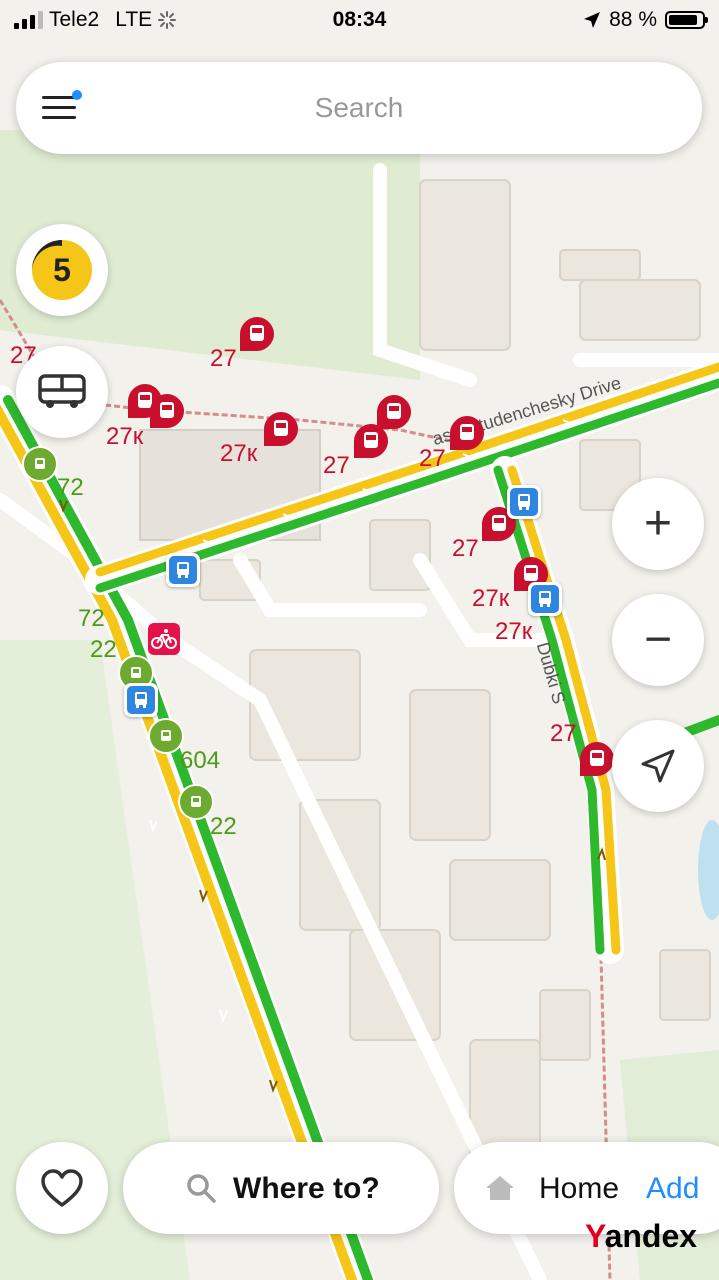  I want to click on location-arrow-icon, so click(592, 20).